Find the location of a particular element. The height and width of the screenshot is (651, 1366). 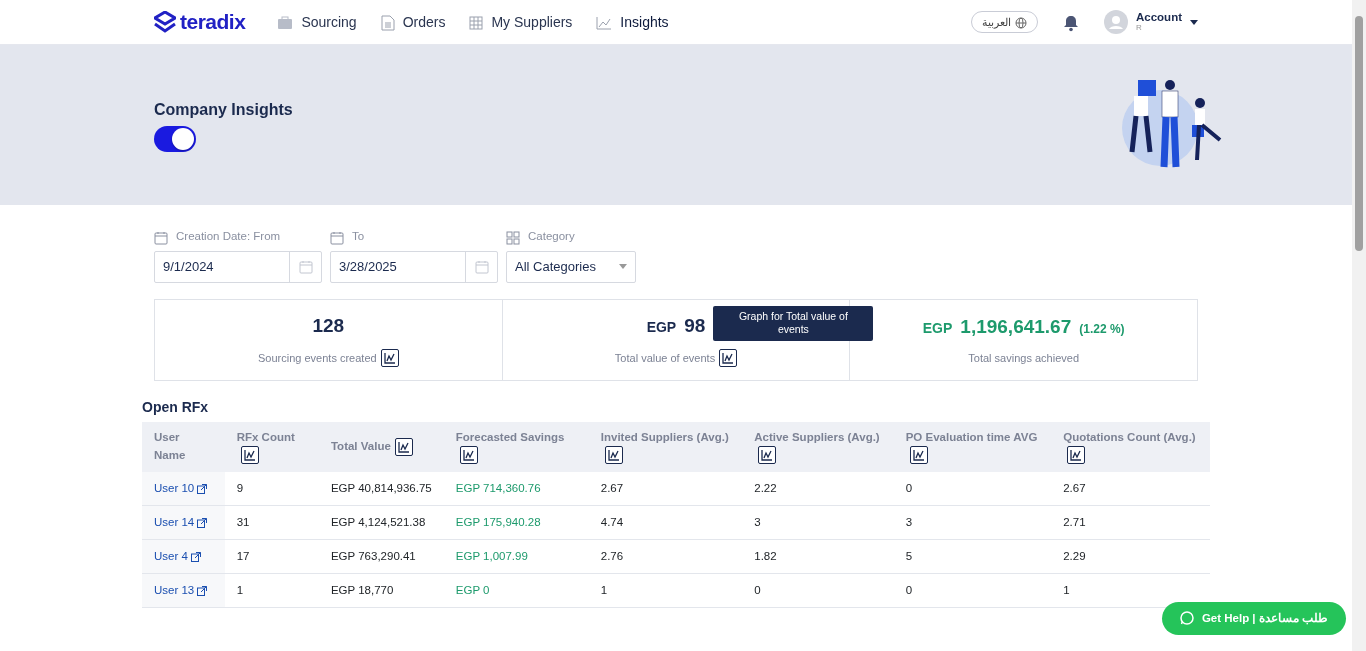

chat-icon is located at coordinates (1186, 618).